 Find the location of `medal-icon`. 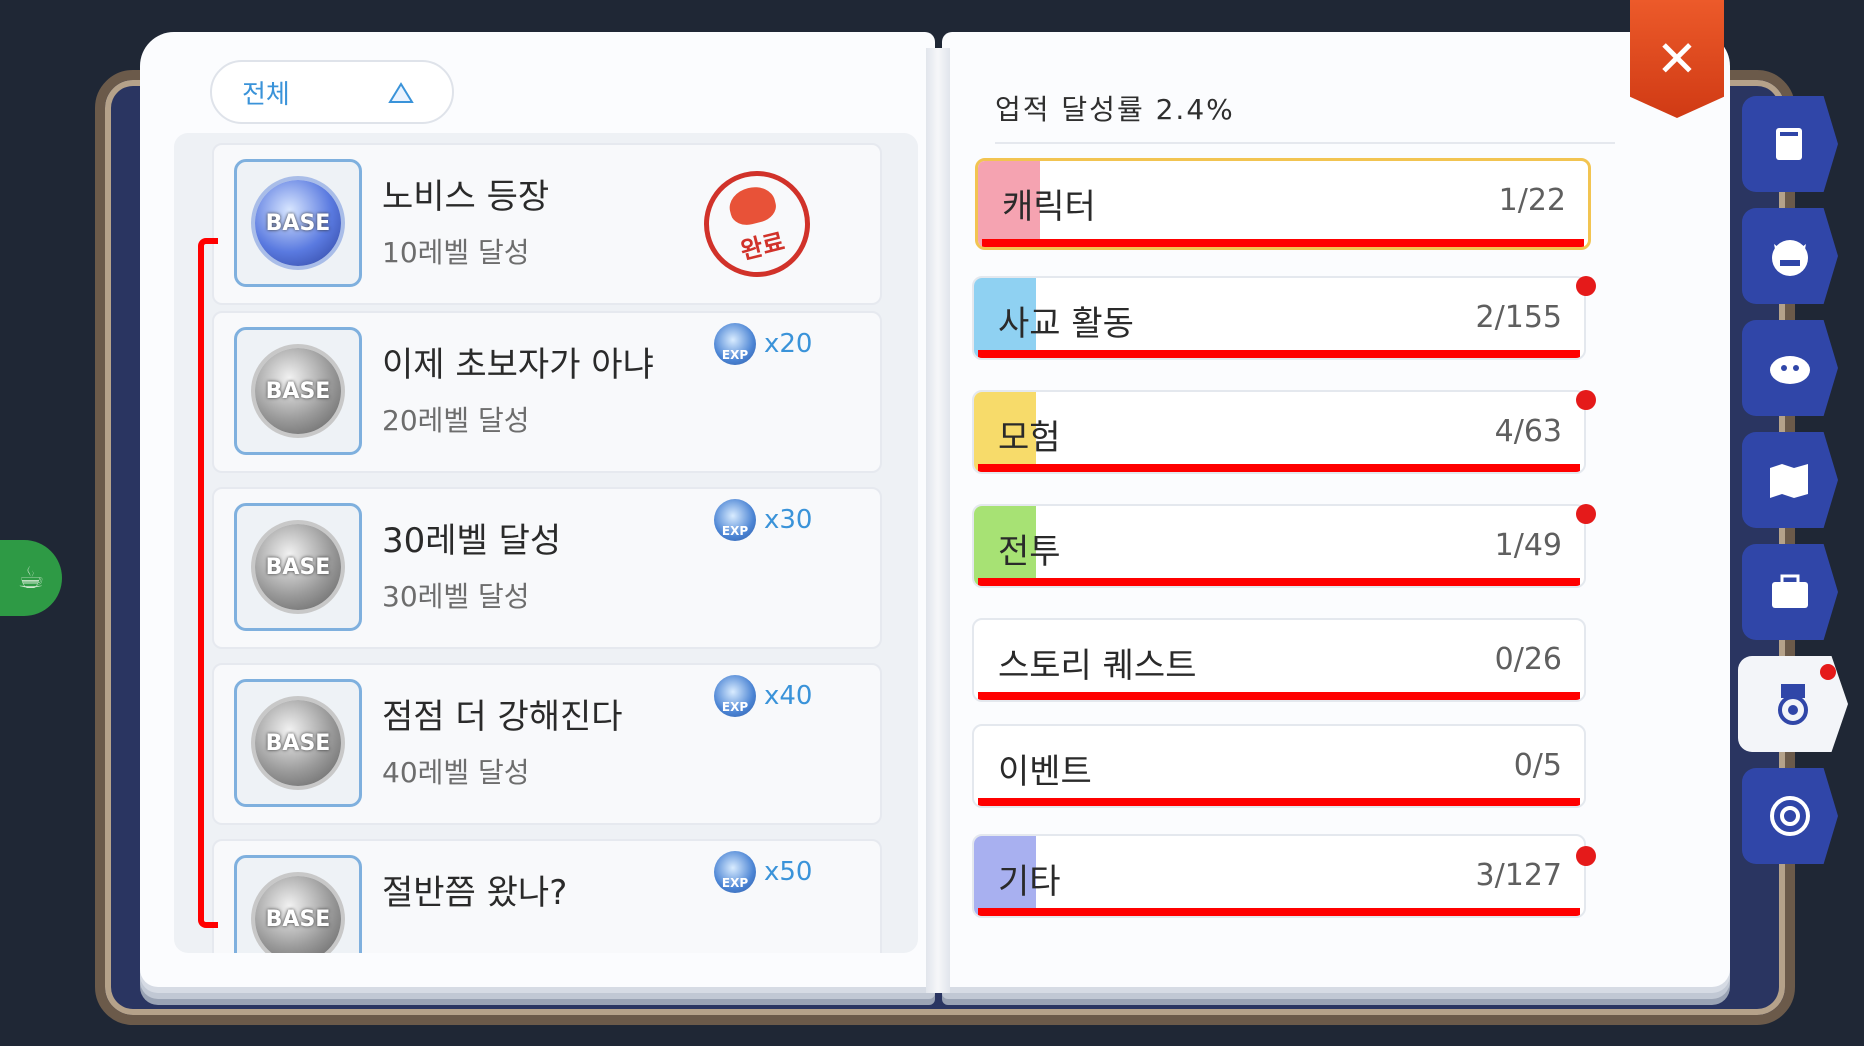

medal-icon is located at coordinates (1793, 704).